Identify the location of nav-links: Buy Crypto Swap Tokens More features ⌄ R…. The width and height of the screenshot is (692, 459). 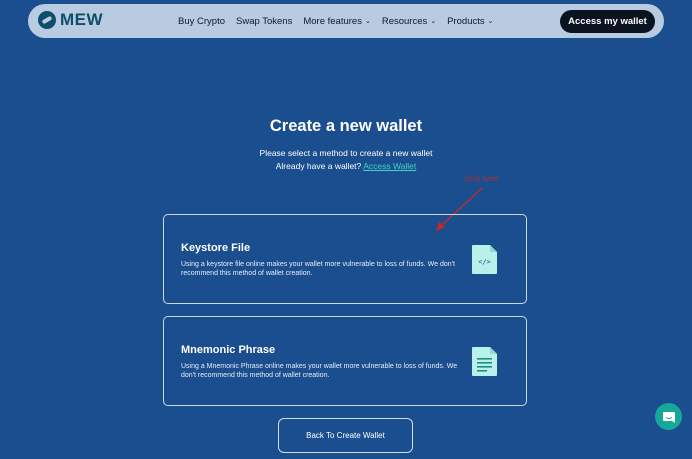
(336, 21).